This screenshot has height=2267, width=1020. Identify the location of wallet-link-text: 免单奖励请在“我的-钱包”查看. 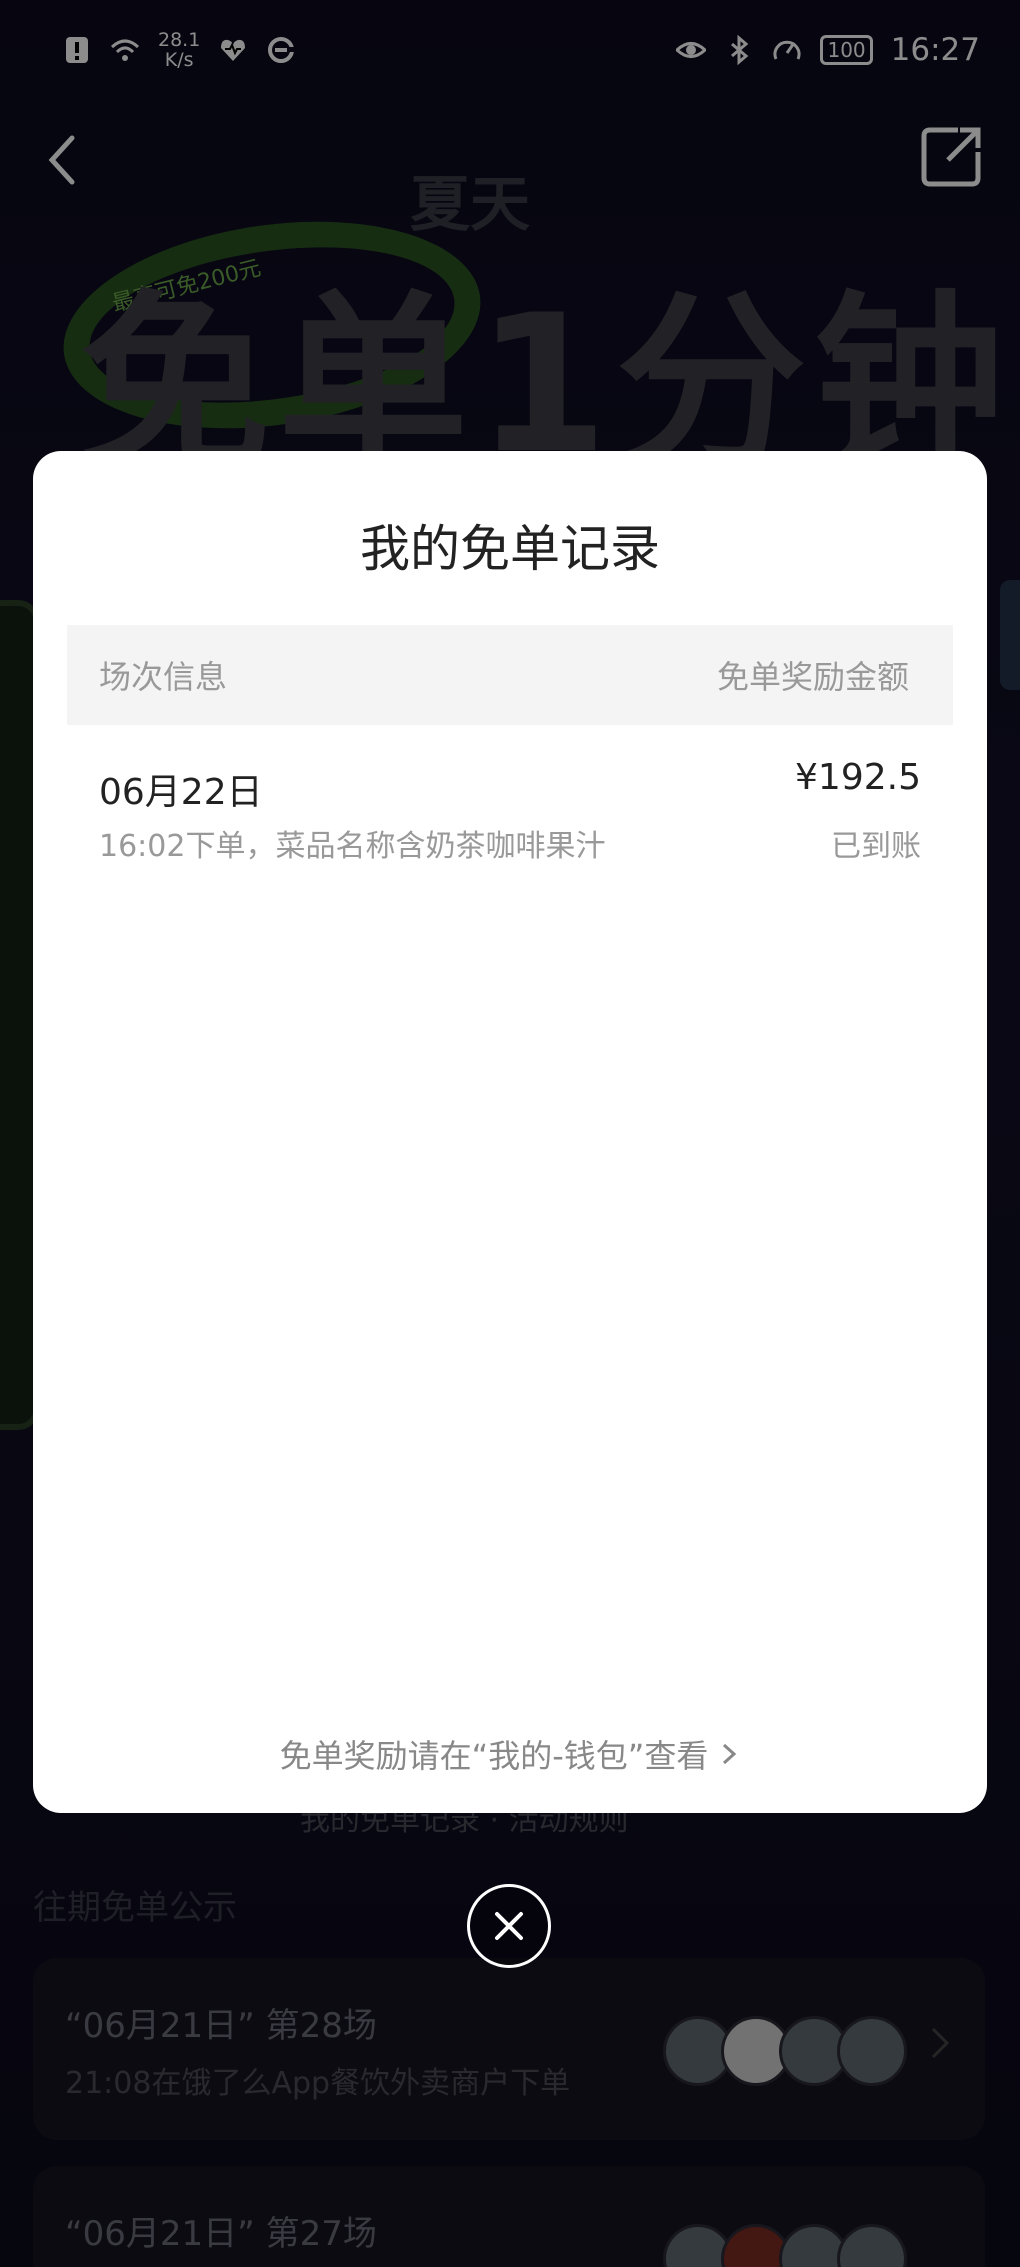
(494, 1756).